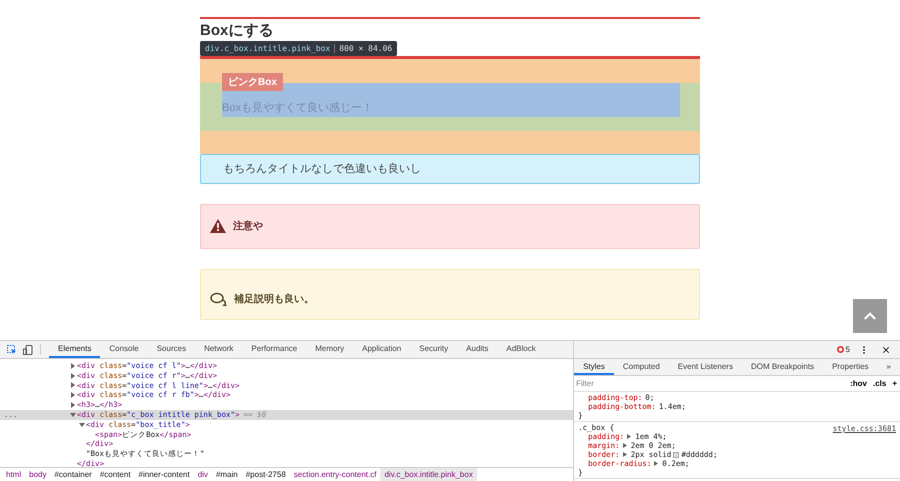 This screenshot has width=900, height=481. I want to click on speech-bubbles-icon, so click(218, 299).